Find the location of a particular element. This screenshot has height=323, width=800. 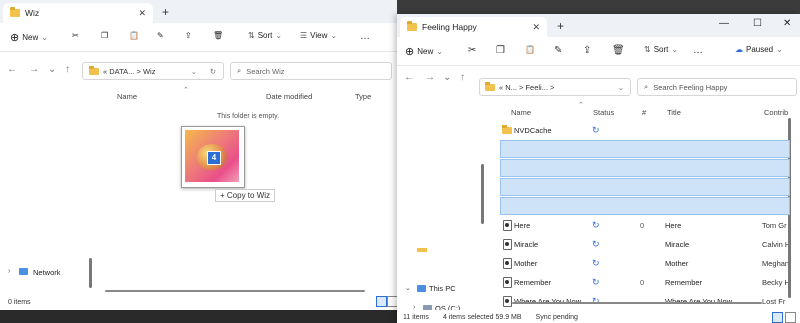

track-title: Mother is located at coordinates (677, 263).